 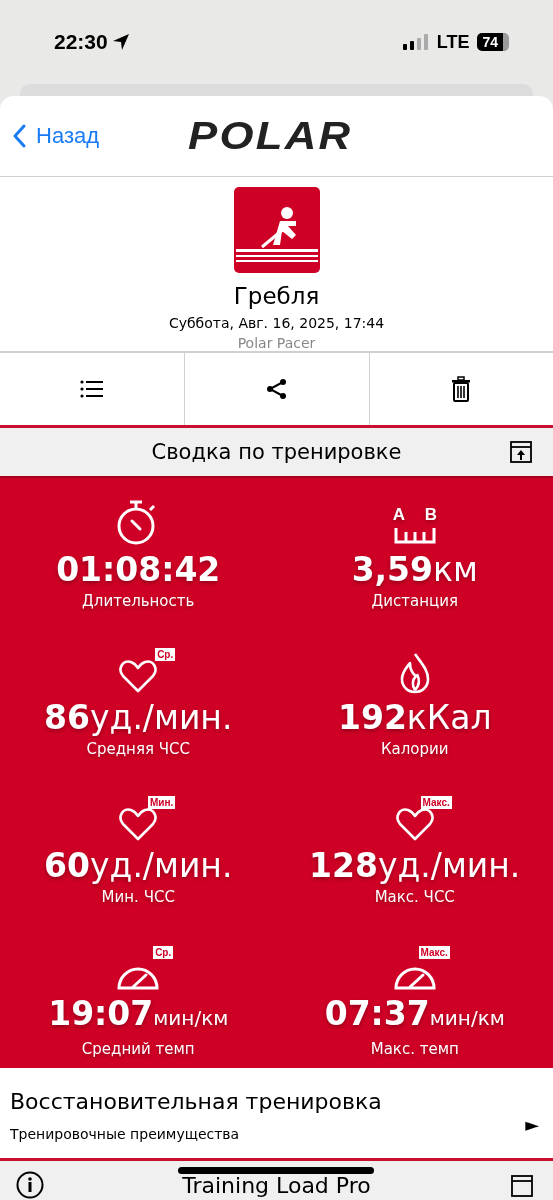 What do you see at coordinates (493, 42) in the screenshot?
I see `battery-indicator: 74` at bounding box center [493, 42].